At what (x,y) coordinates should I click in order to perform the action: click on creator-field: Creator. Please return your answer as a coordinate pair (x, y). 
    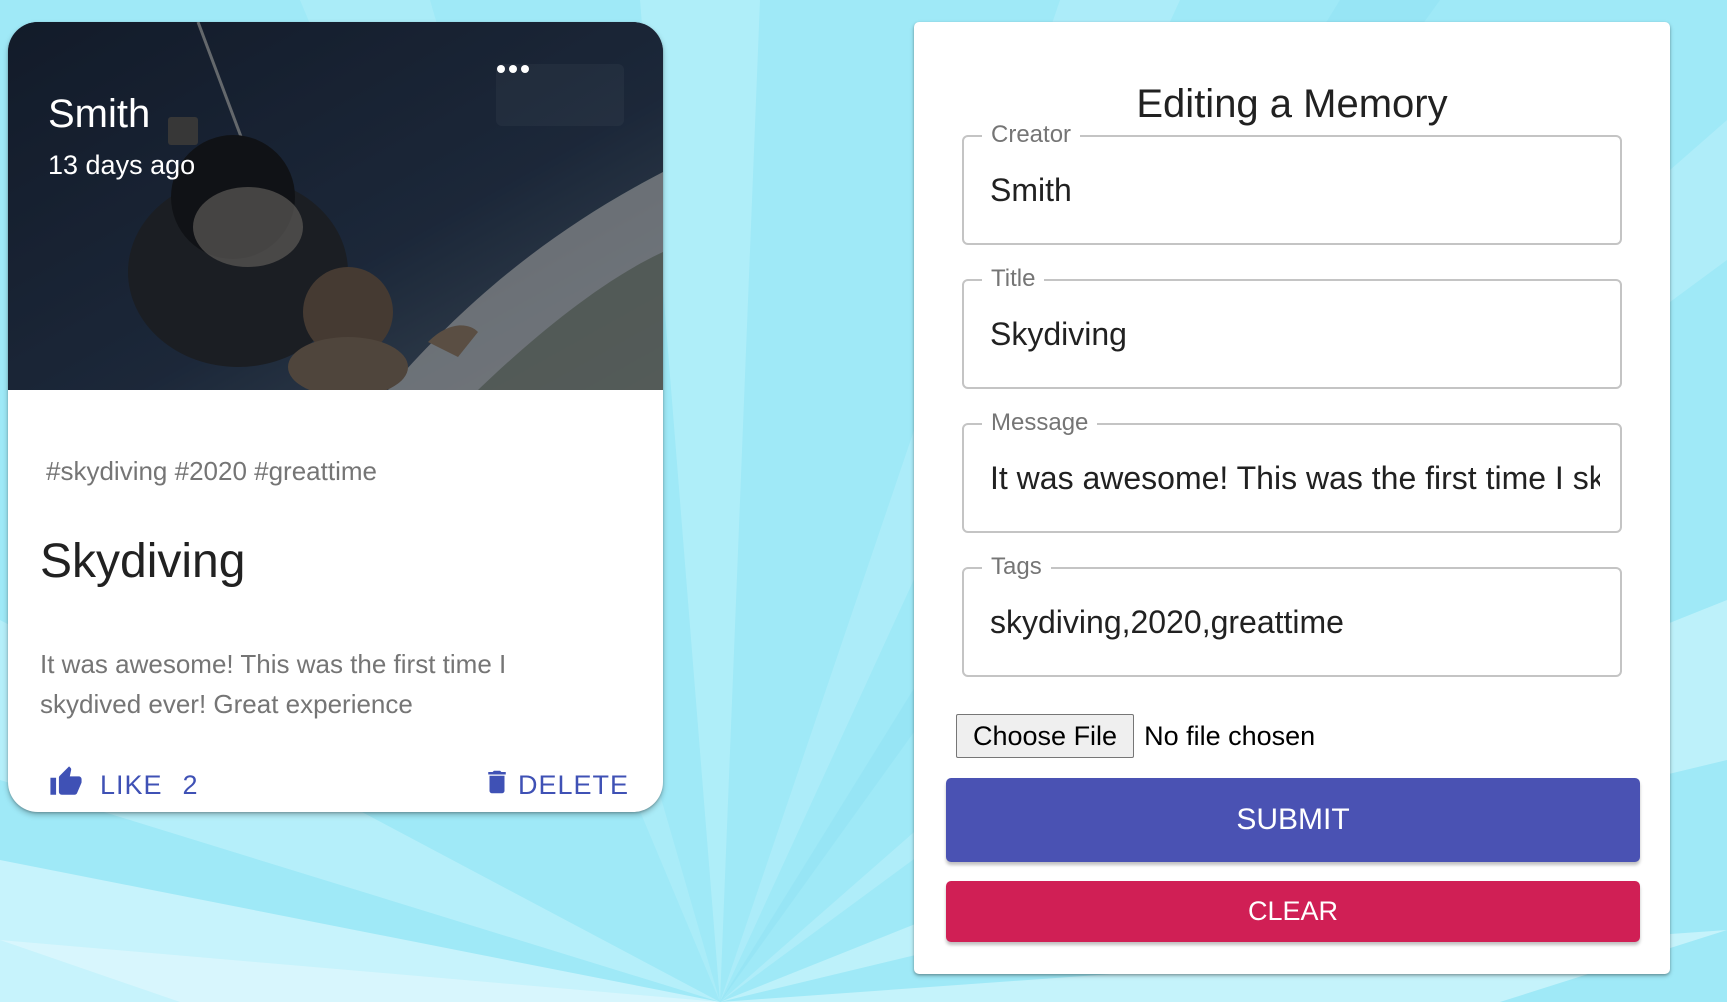
    Looking at the image, I should click on (1292, 182).